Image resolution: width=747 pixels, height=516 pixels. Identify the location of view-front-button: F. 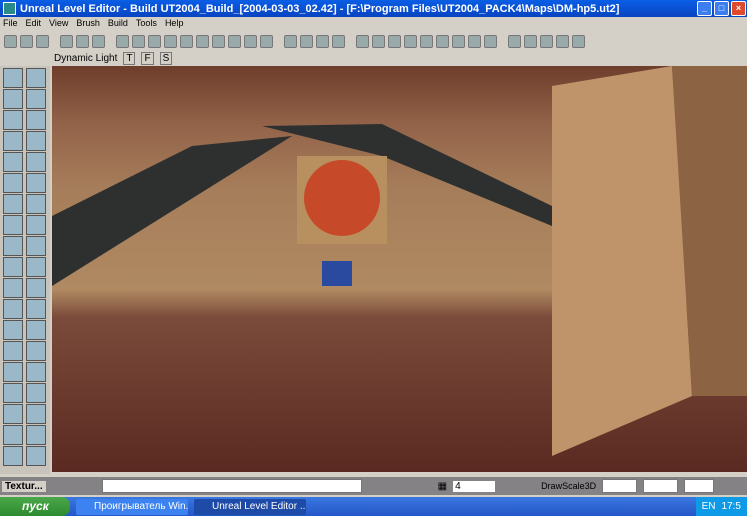
(147, 58).